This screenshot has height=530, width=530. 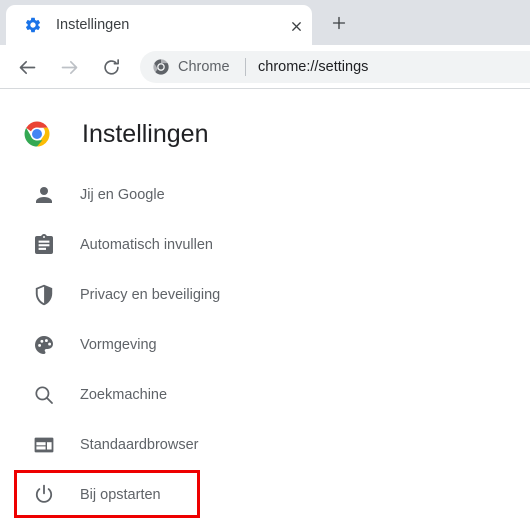 I want to click on sidebar-item-privacy-en-beveiliging: Privacy en beveiliging, so click(x=165, y=295).